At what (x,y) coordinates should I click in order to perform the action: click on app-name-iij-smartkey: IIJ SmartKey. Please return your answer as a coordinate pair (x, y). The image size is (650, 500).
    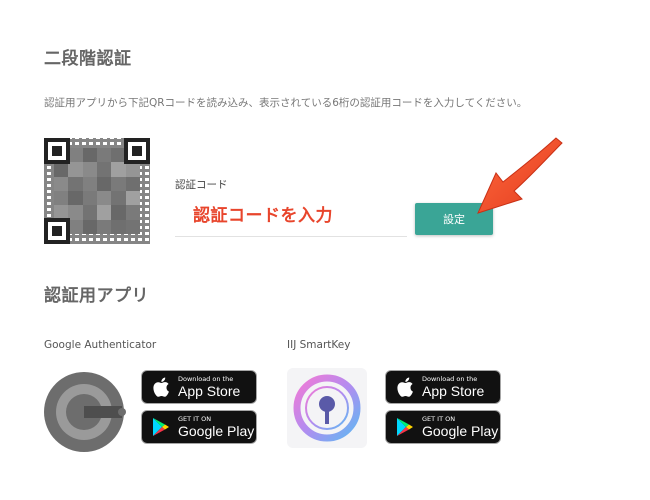
    Looking at the image, I should click on (319, 345).